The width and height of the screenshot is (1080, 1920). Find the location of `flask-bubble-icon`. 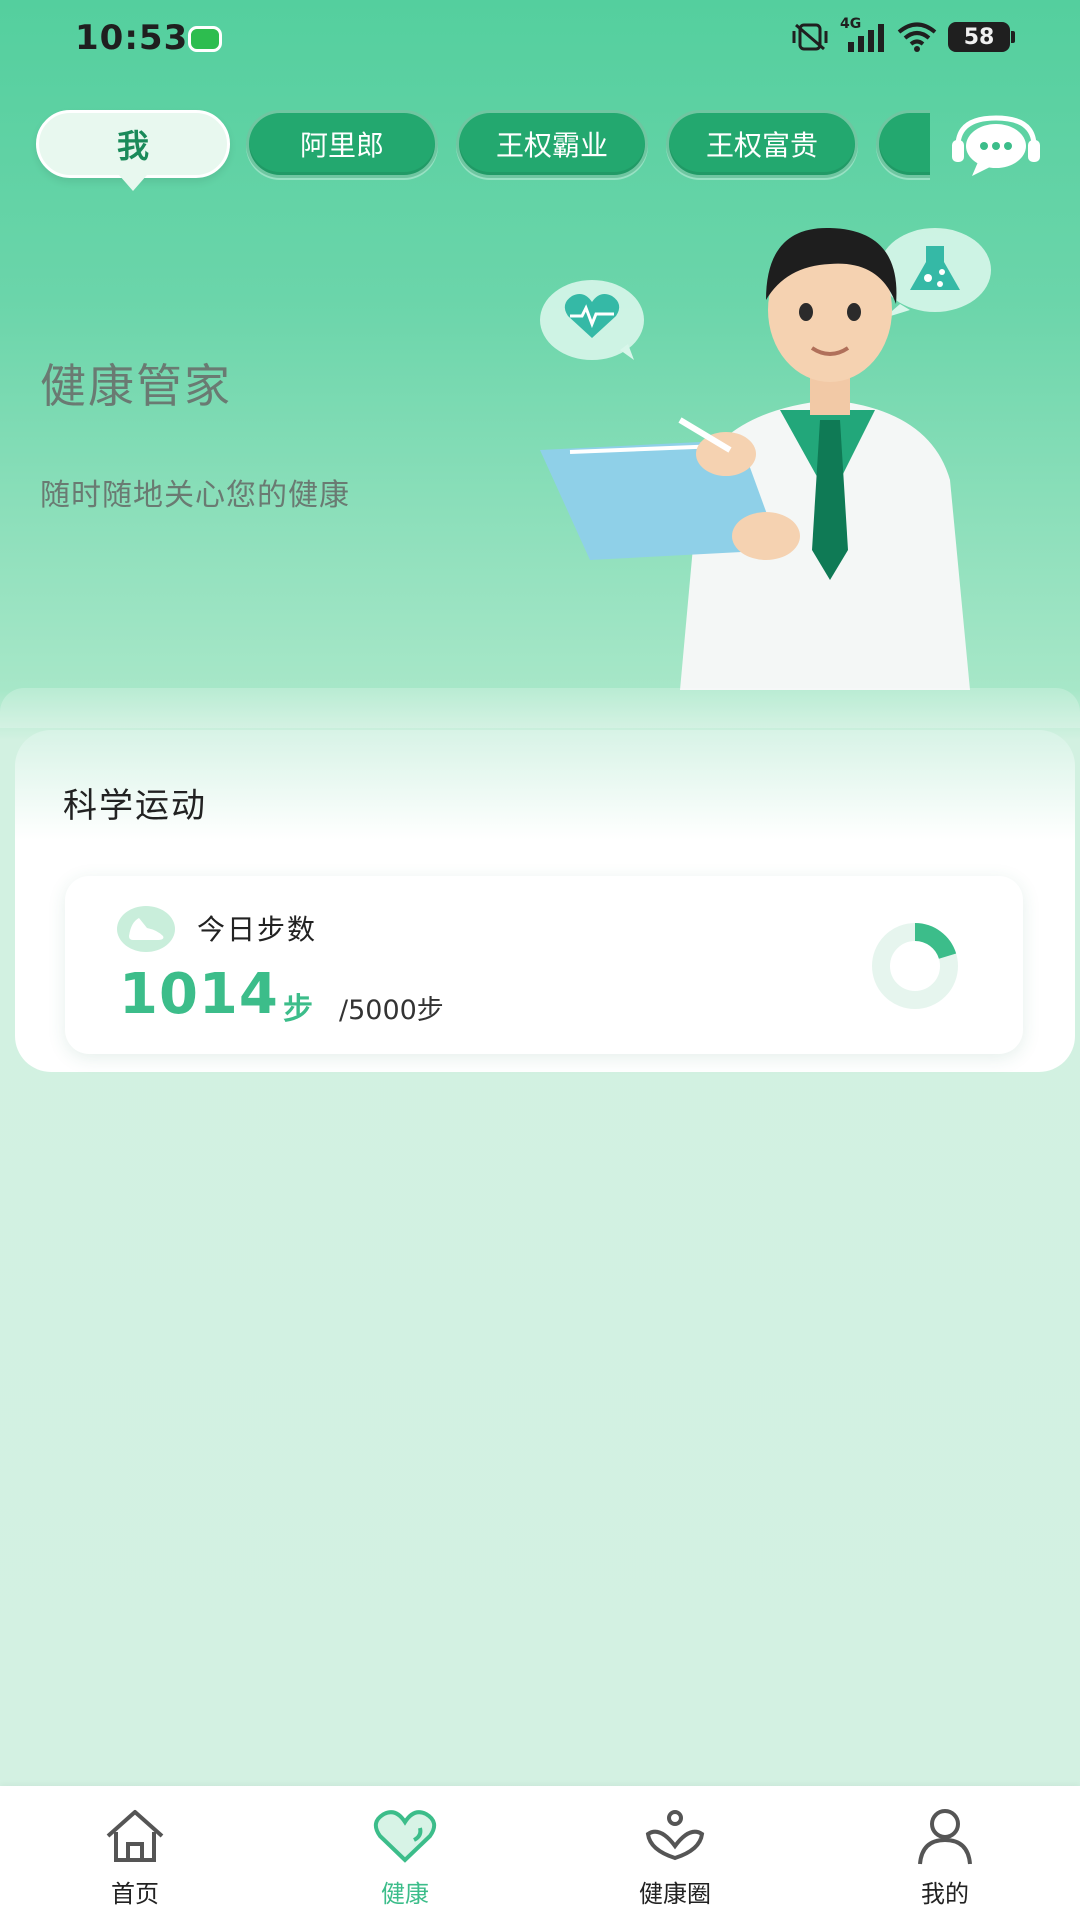

flask-bubble-icon is located at coordinates (935, 273).